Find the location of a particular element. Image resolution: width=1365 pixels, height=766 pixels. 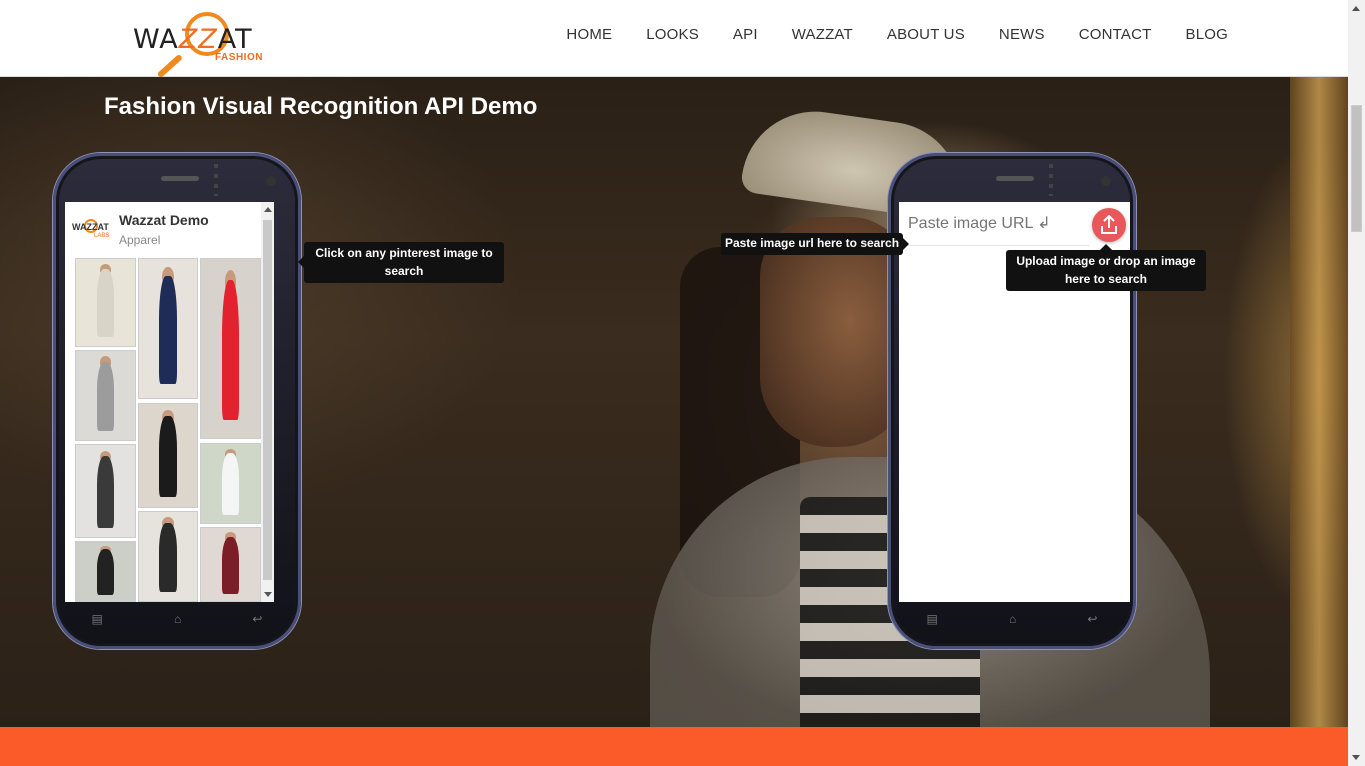

board-title: Wazzat Demo is located at coordinates (164, 220).